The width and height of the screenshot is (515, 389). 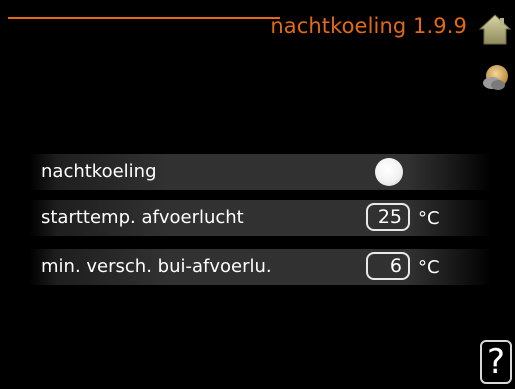 I want to click on value-field: 25, so click(x=388, y=217).